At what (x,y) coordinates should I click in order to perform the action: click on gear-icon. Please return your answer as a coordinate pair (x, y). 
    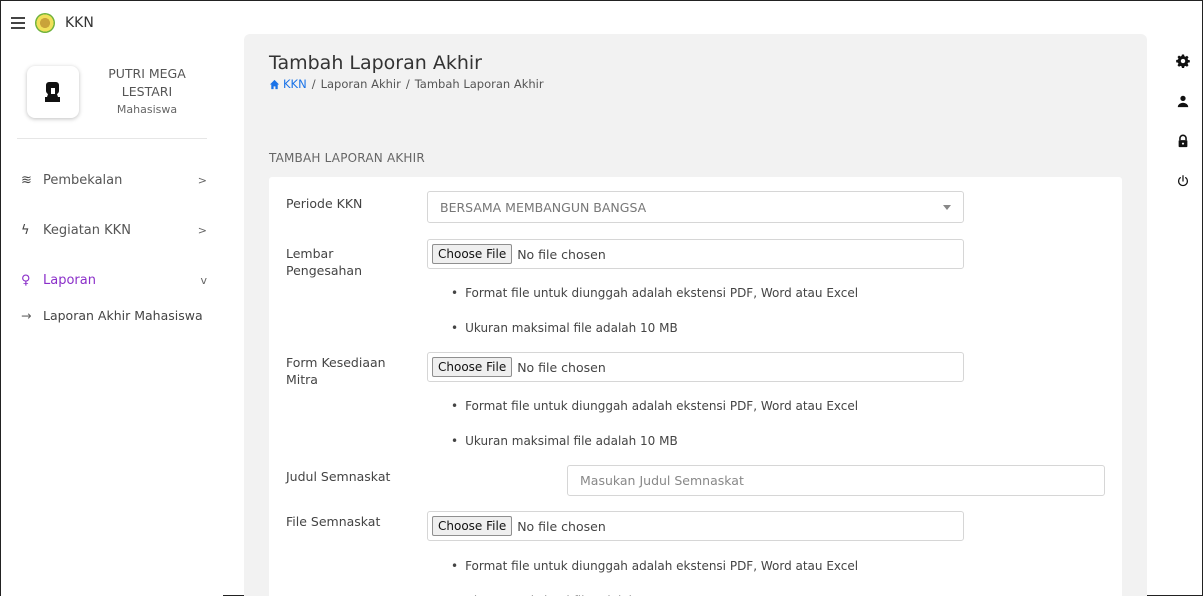
    Looking at the image, I should click on (1183, 61).